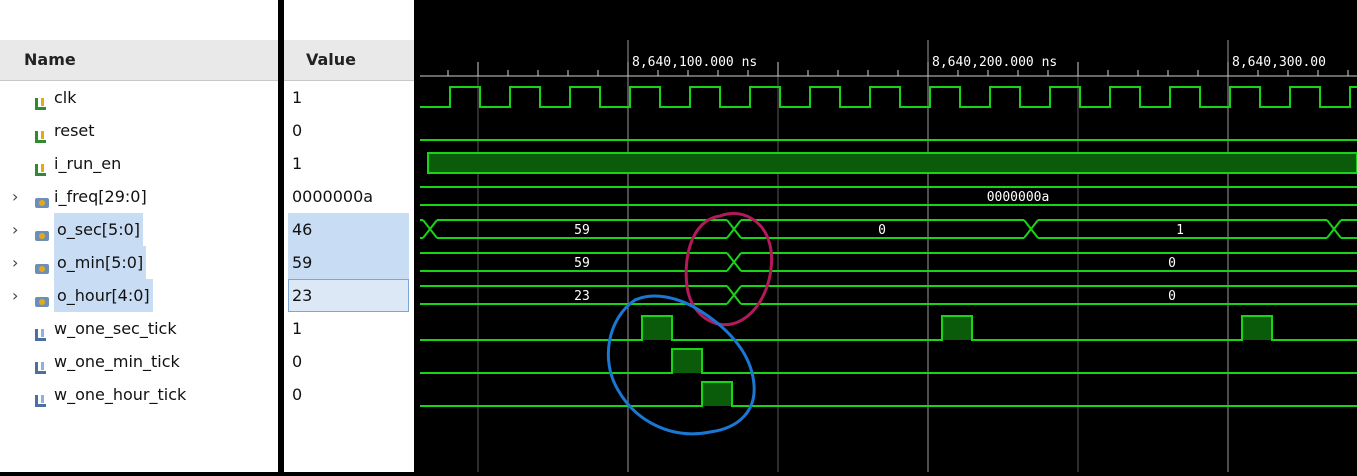 This screenshot has width=1357, height=476. Describe the element at coordinates (349, 295) in the screenshot. I see `signal-value-row: 23` at that location.